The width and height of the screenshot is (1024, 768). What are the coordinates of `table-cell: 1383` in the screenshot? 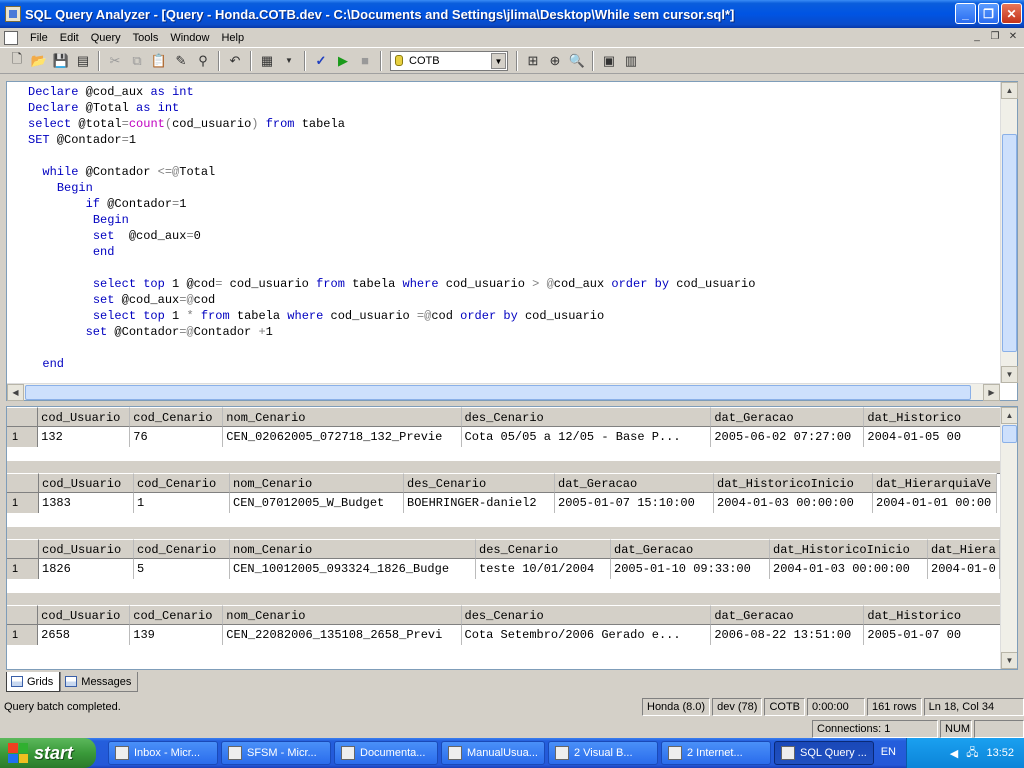 It's located at (86, 503).